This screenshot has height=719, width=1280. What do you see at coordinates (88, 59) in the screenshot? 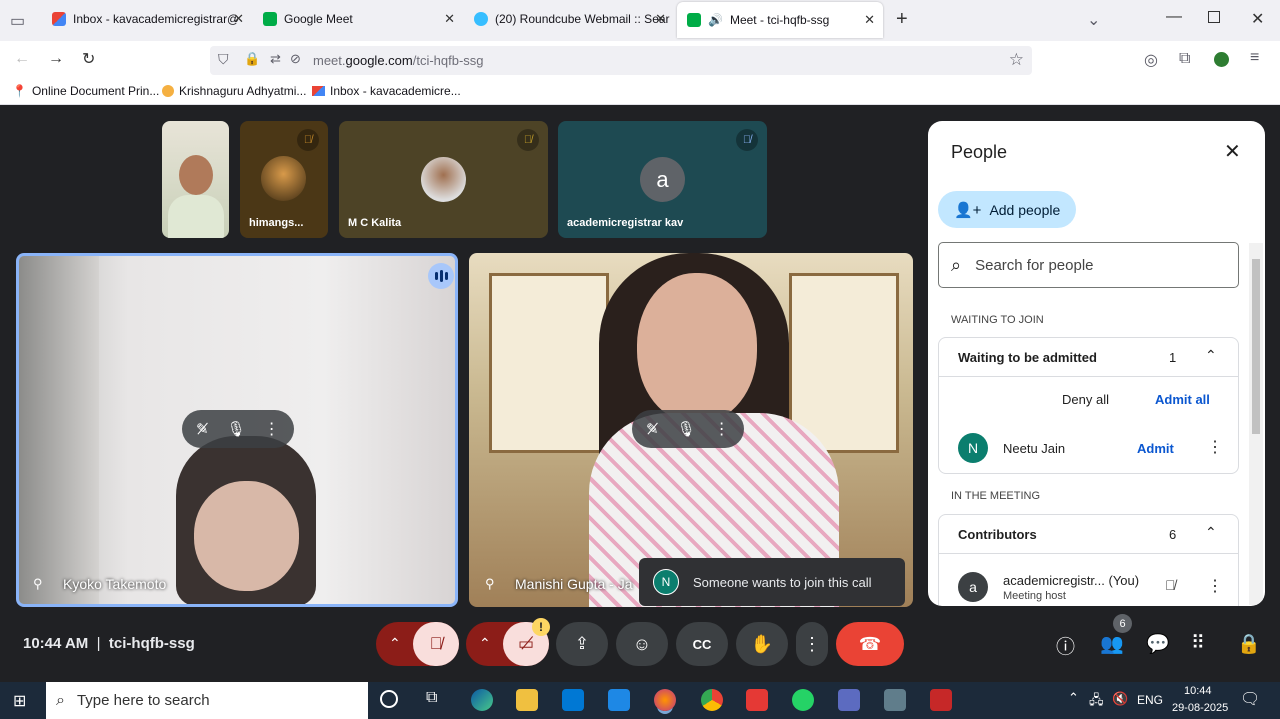
I see `reload-icon: ↻` at bounding box center [88, 59].